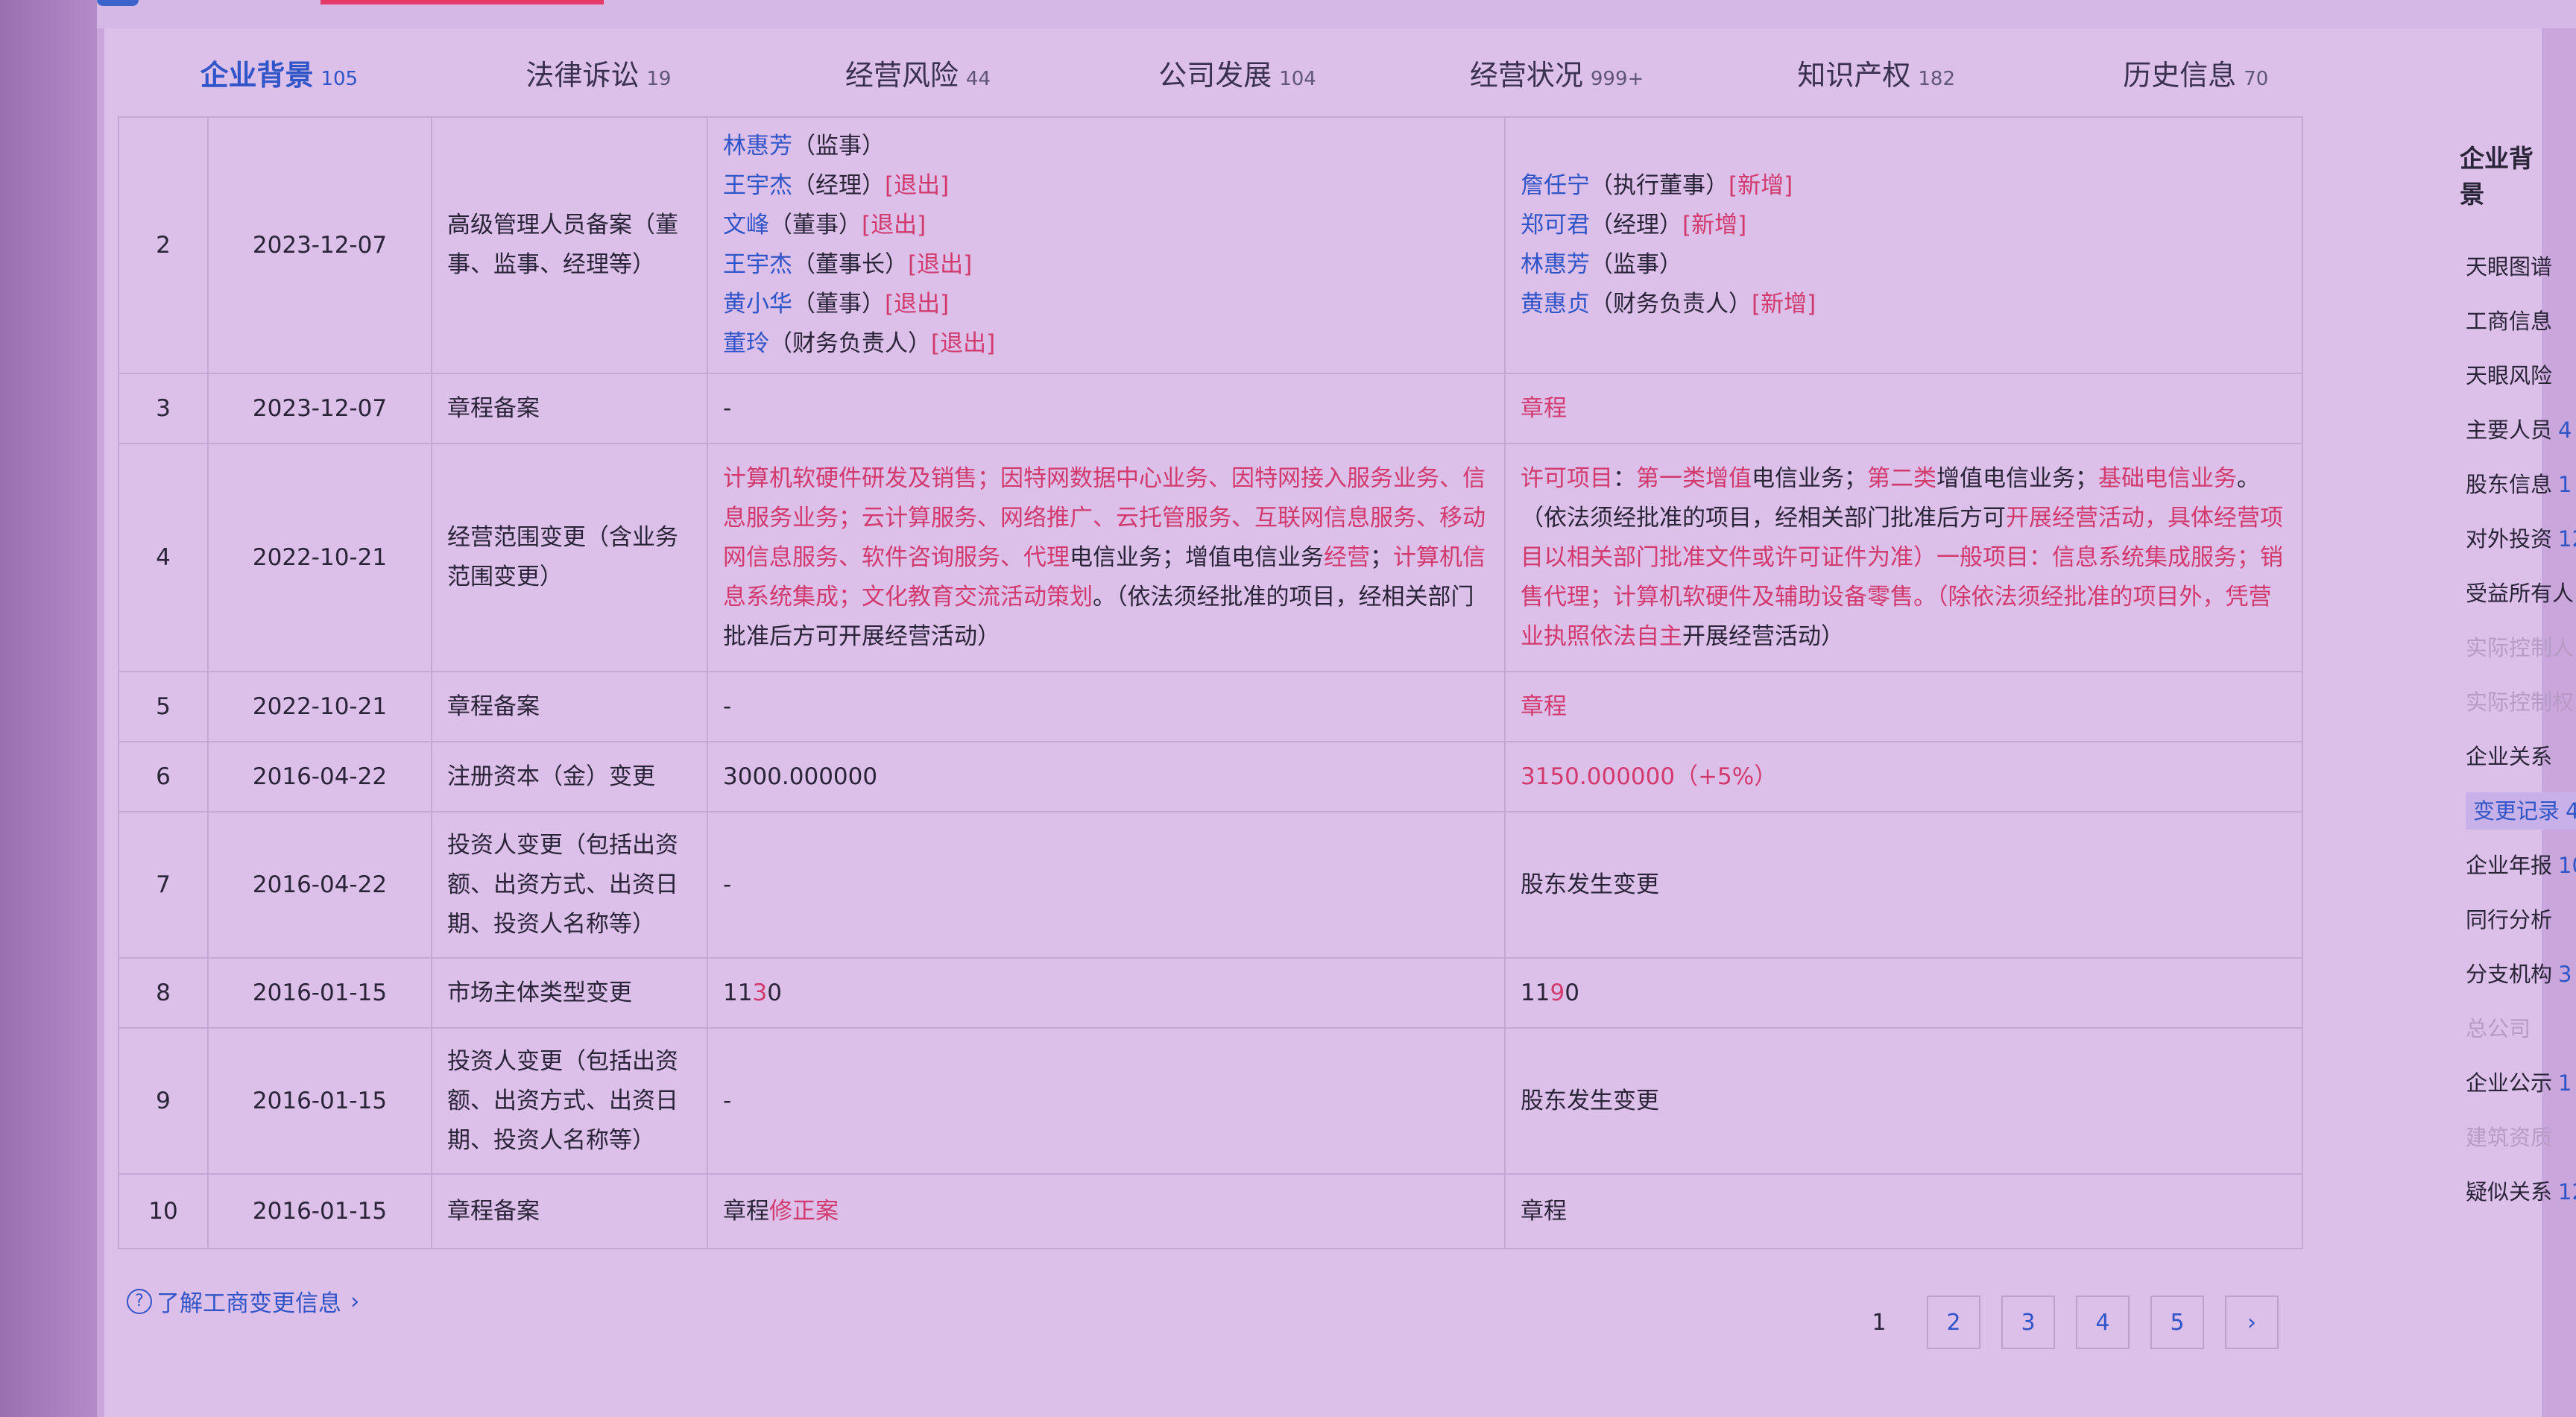 The height and width of the screenshot is (1417, 2576). What do you see at coordinates (2516, 811) in the screenshot?
I see `sidebar-item-label: 变更记录` at bounding box center [2516, 811].